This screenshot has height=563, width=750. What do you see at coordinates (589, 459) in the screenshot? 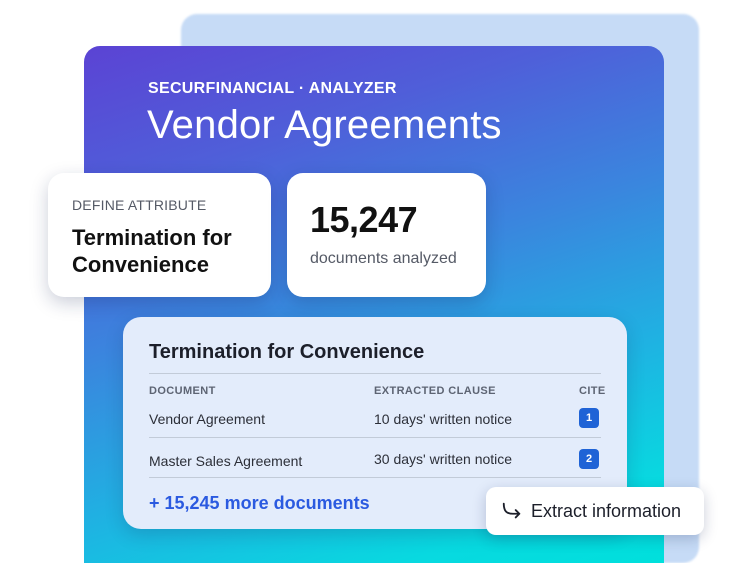
I see `cite-badge: 2` at bounding box center [589, 459].